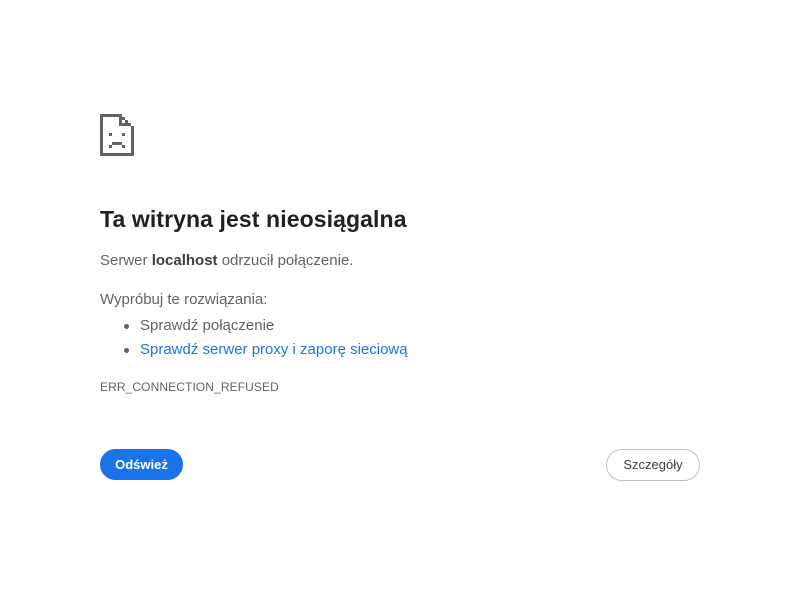  What do you see at coordinates (400, 261) in the screenshot?
I see `error-description: Serwer localhost odrzucił połączenie.` at bounding box center [400, 261].